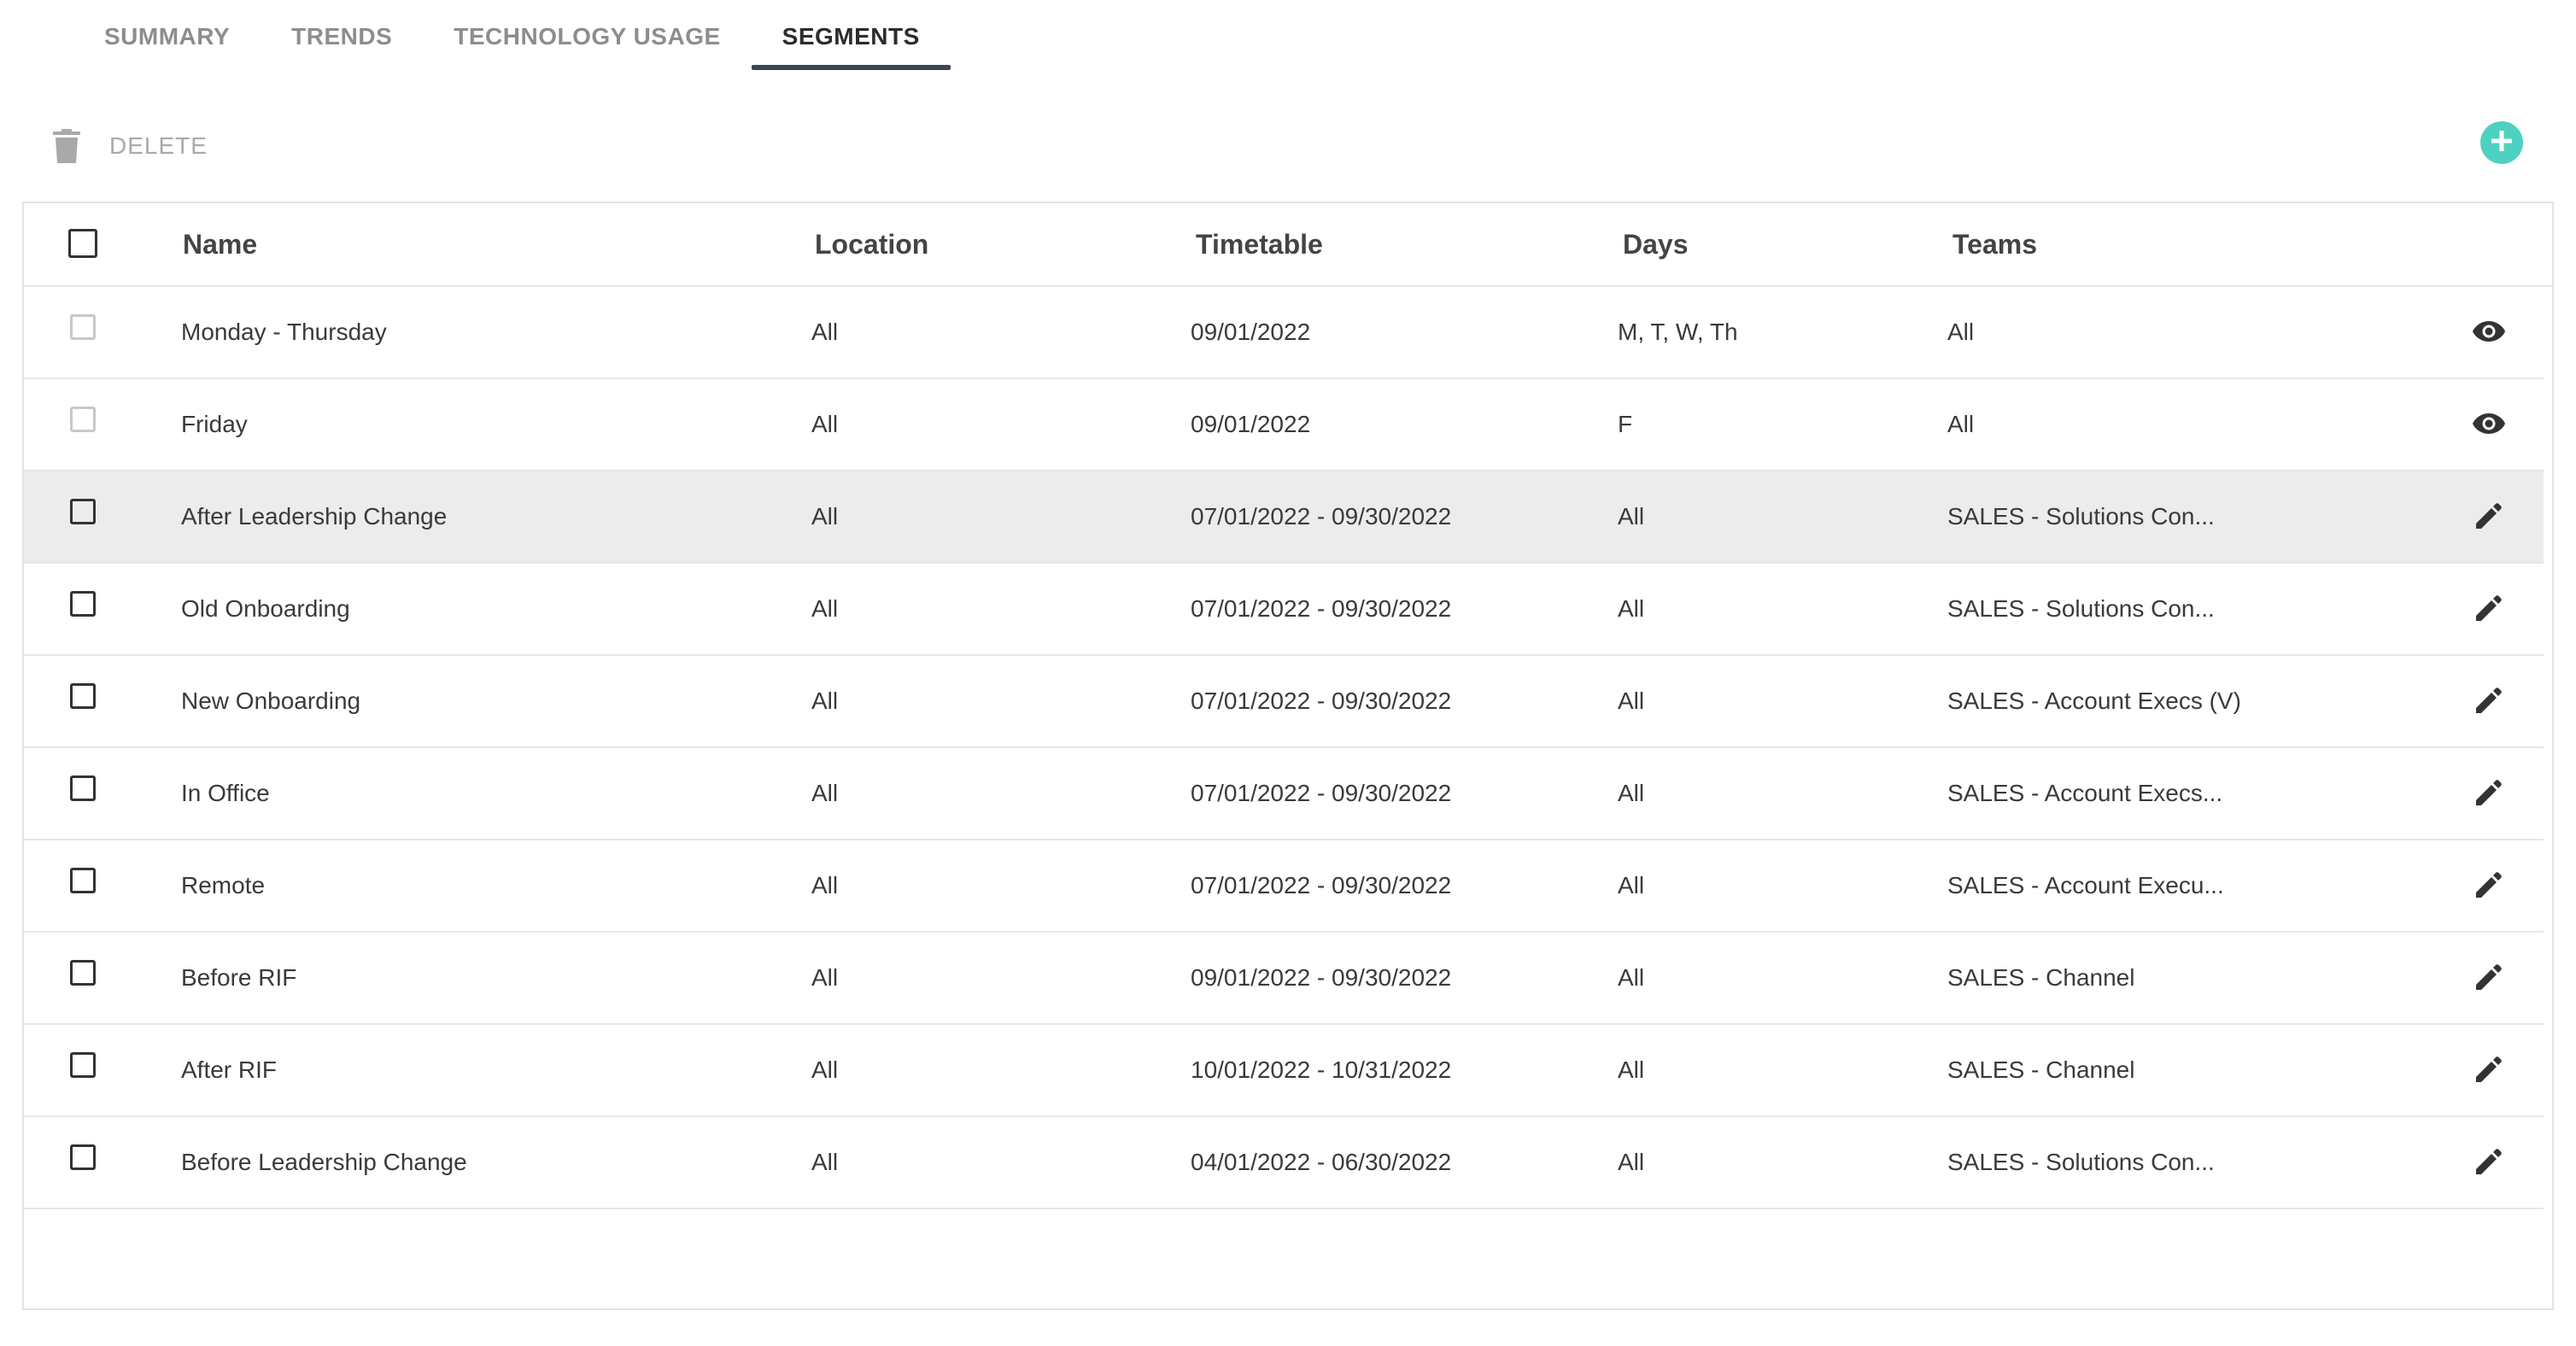 This screenshot has height=1346, width=2576. I want to click on select-all-checkbox, so click(82, 244).